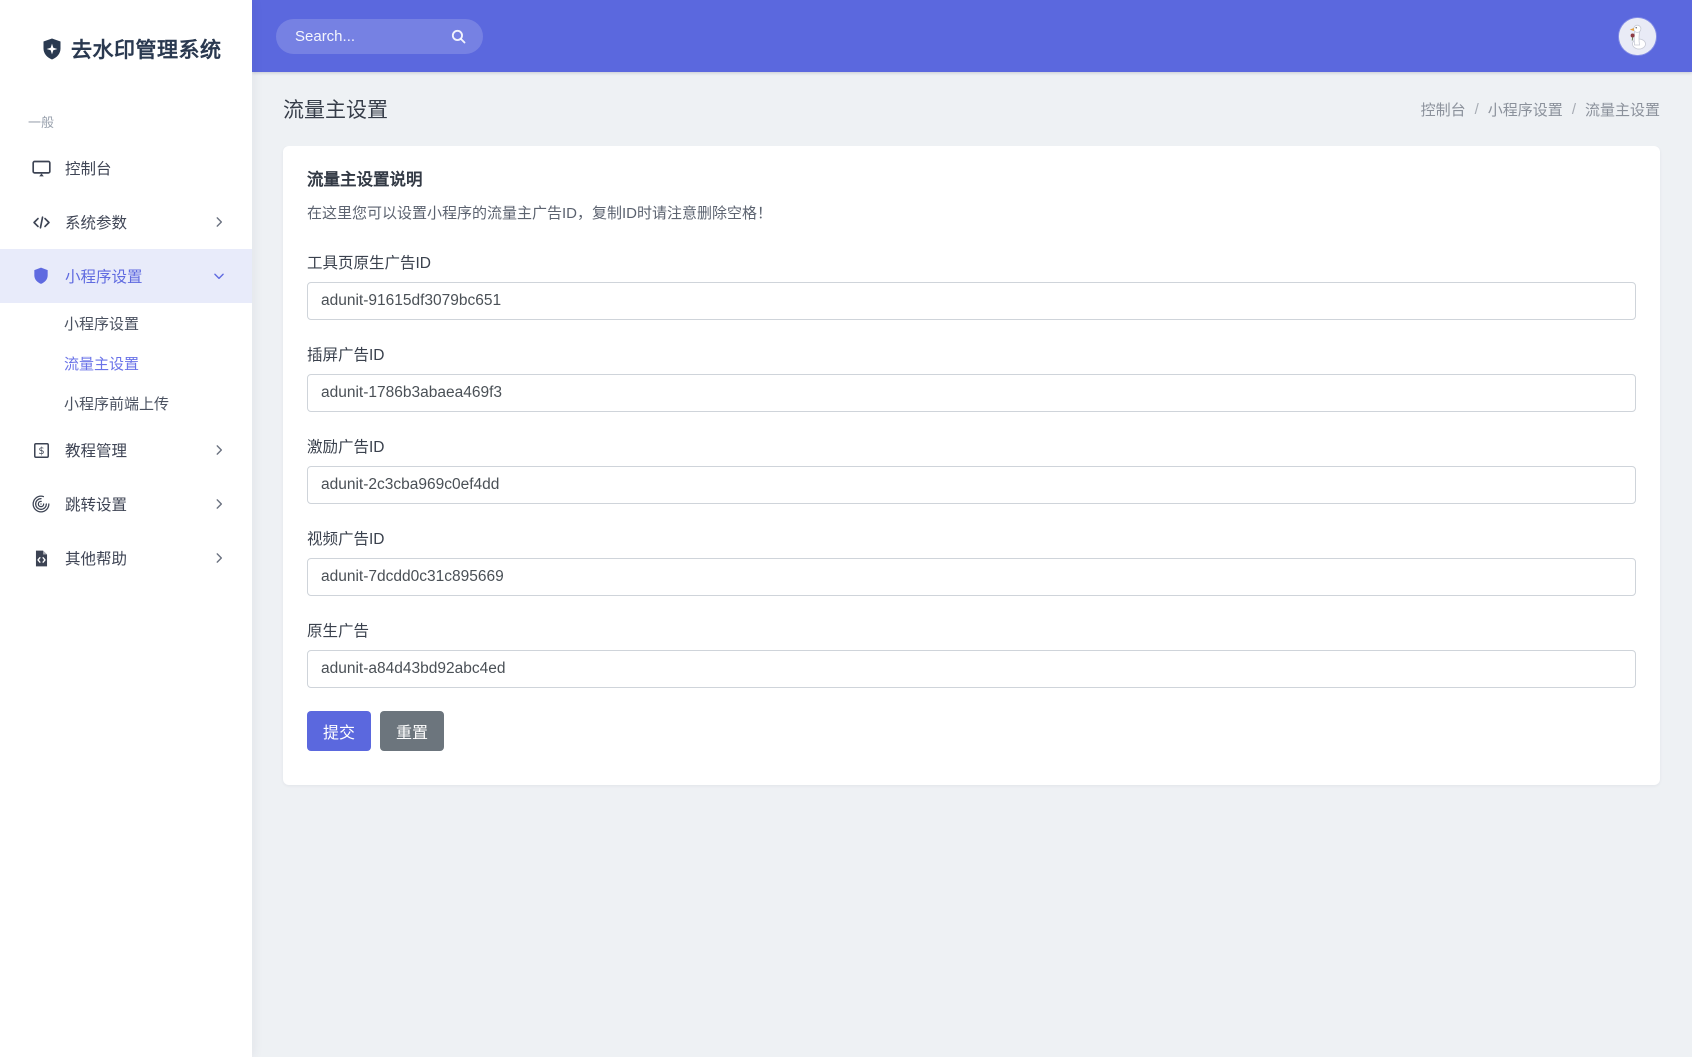  I want to click on fingerprint-icon, so click(41, 504).